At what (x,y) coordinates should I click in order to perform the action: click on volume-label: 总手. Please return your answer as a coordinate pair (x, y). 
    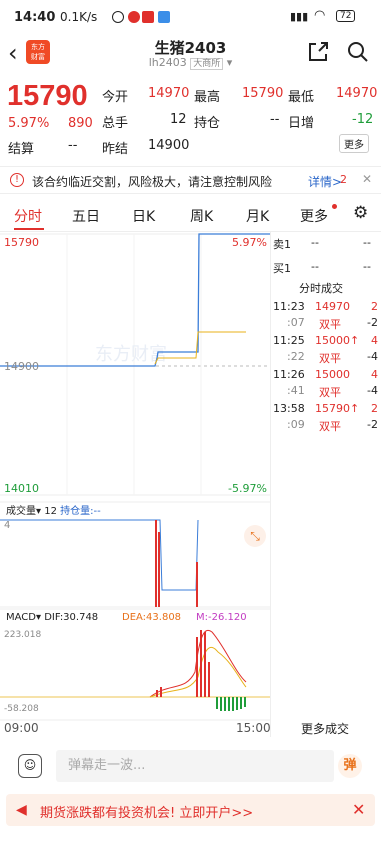
    Looking at the image, I should click on (115, 123).